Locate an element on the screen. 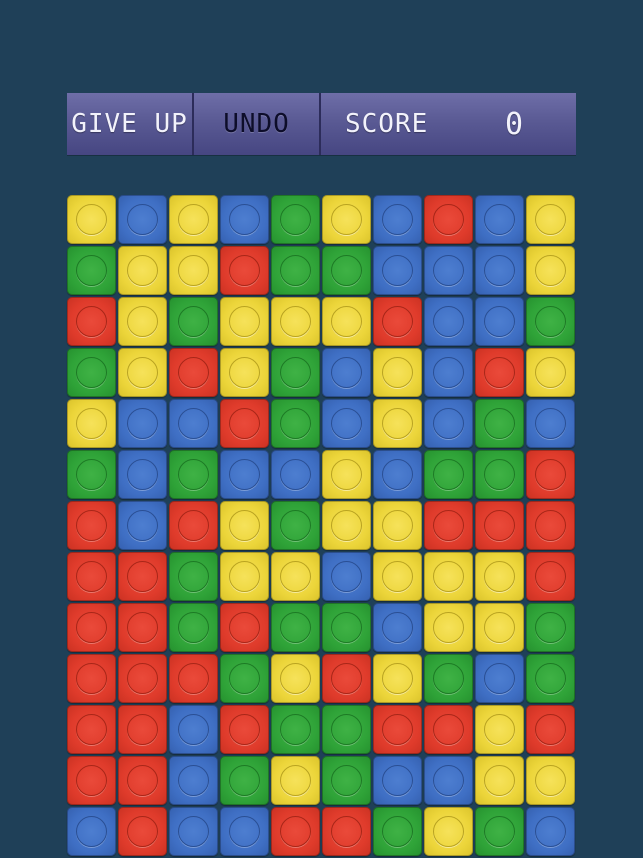 This screenshot has height=858, width=643. give-up-button: GIVE UP is located at coordinates (130, 124).